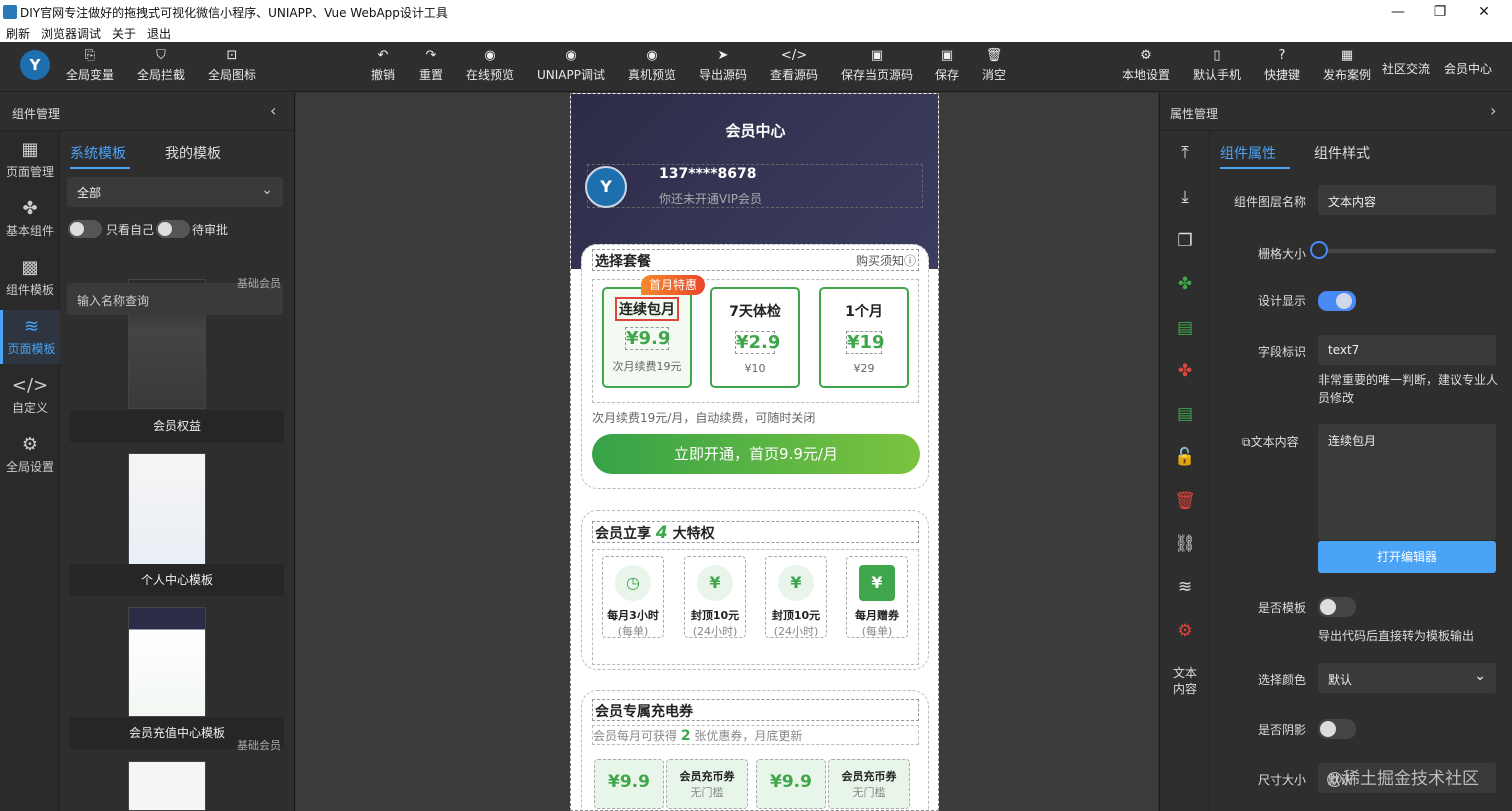  Describe the element at coordinates (85, 229) in the screenshot. I see `only-mine-toggle` at that location.